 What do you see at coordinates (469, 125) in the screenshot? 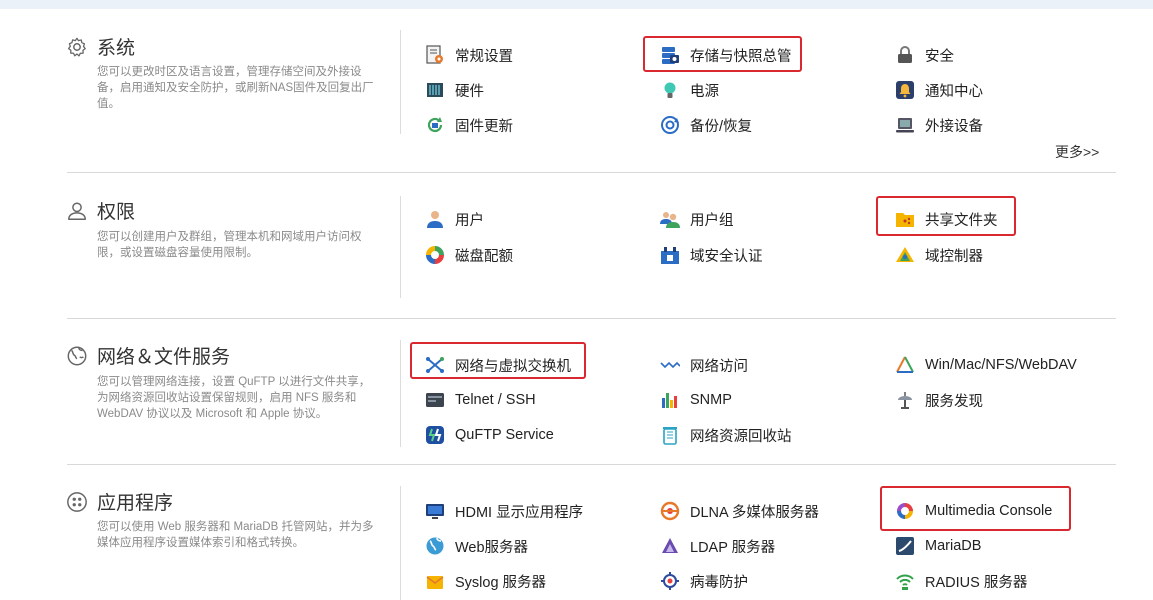
I see `item-firmware-update: 固件更新` at bounding box center [469, 125].